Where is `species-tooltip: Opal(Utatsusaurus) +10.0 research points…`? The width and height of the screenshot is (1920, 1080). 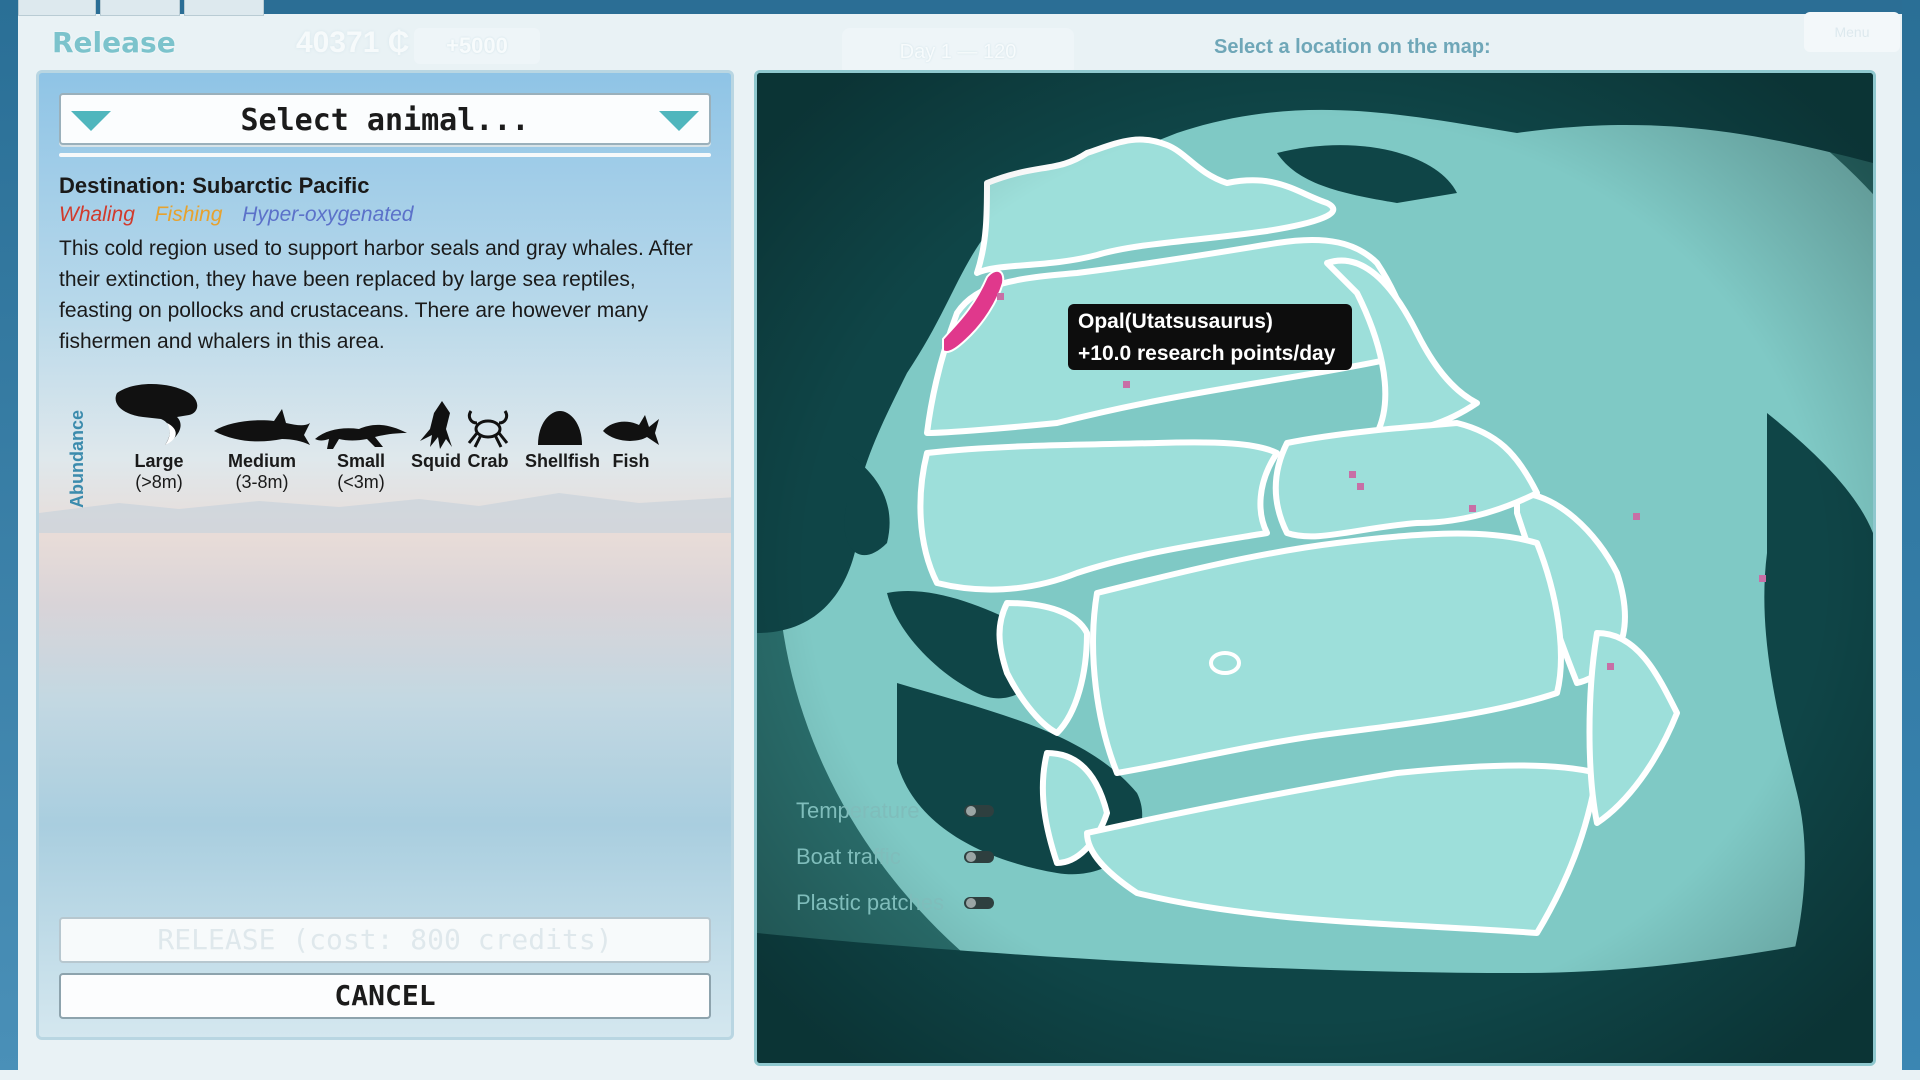 species-tooltip: Opal(Utatsusaurus) +10.0 research points… is located at coordinates (1210, 337).